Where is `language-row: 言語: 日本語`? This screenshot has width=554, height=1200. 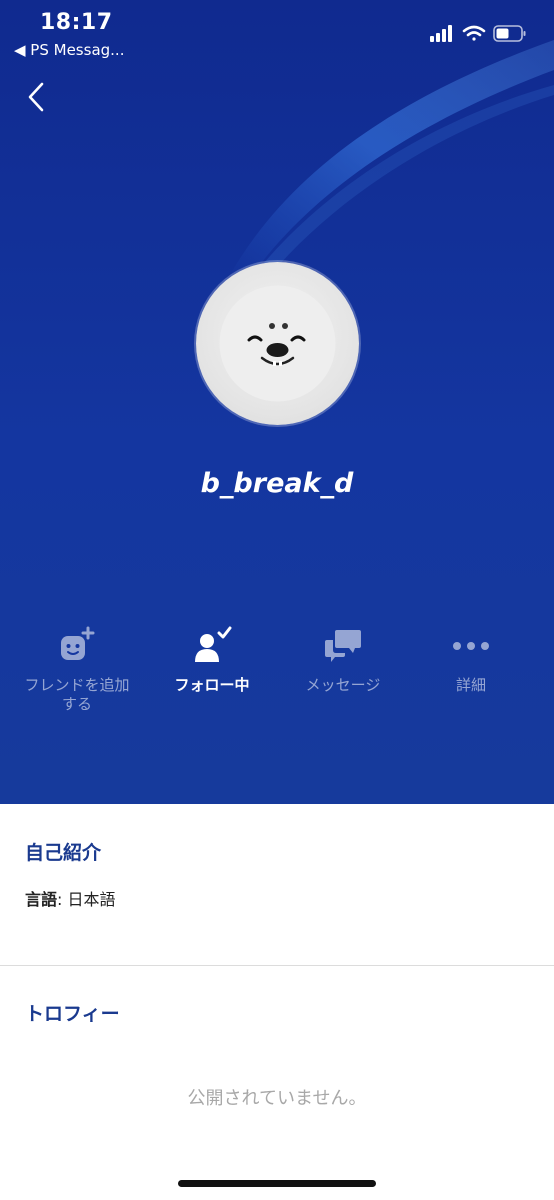 language-row: 言語: 日本語 is located at coordinates (70, 899).